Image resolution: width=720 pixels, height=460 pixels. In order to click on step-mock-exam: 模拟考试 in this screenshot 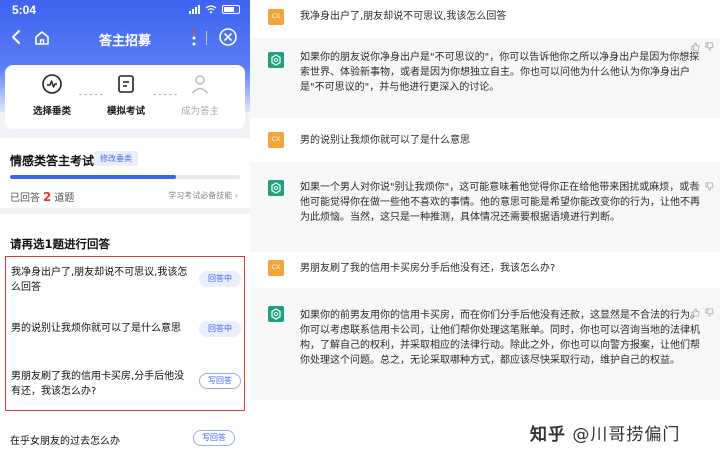, I will do `click(126, 95)`.